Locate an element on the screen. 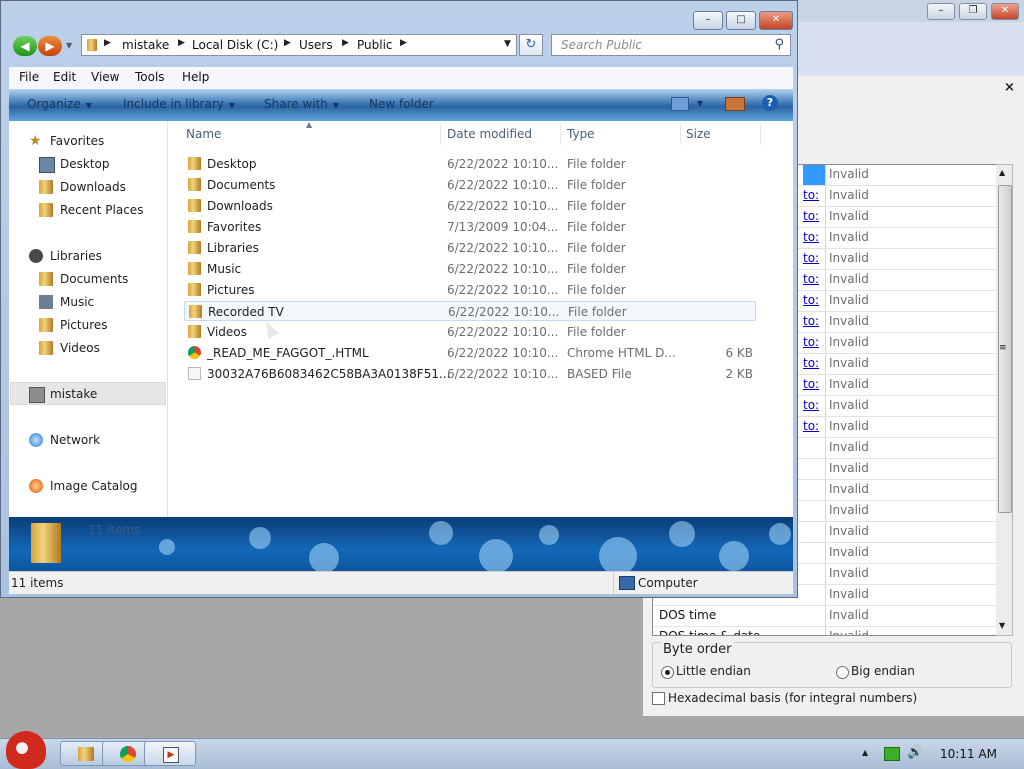  star-icon: ★ is located at coordinates (35, 141).